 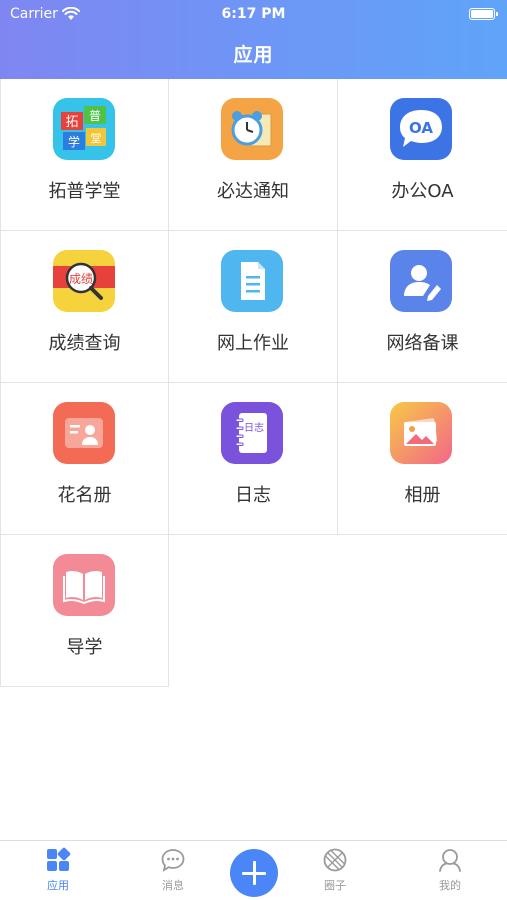 What do you see at coordinates (450, 860) in the screenshot?
I see `profile-icon` at bounding box center [450, 860].